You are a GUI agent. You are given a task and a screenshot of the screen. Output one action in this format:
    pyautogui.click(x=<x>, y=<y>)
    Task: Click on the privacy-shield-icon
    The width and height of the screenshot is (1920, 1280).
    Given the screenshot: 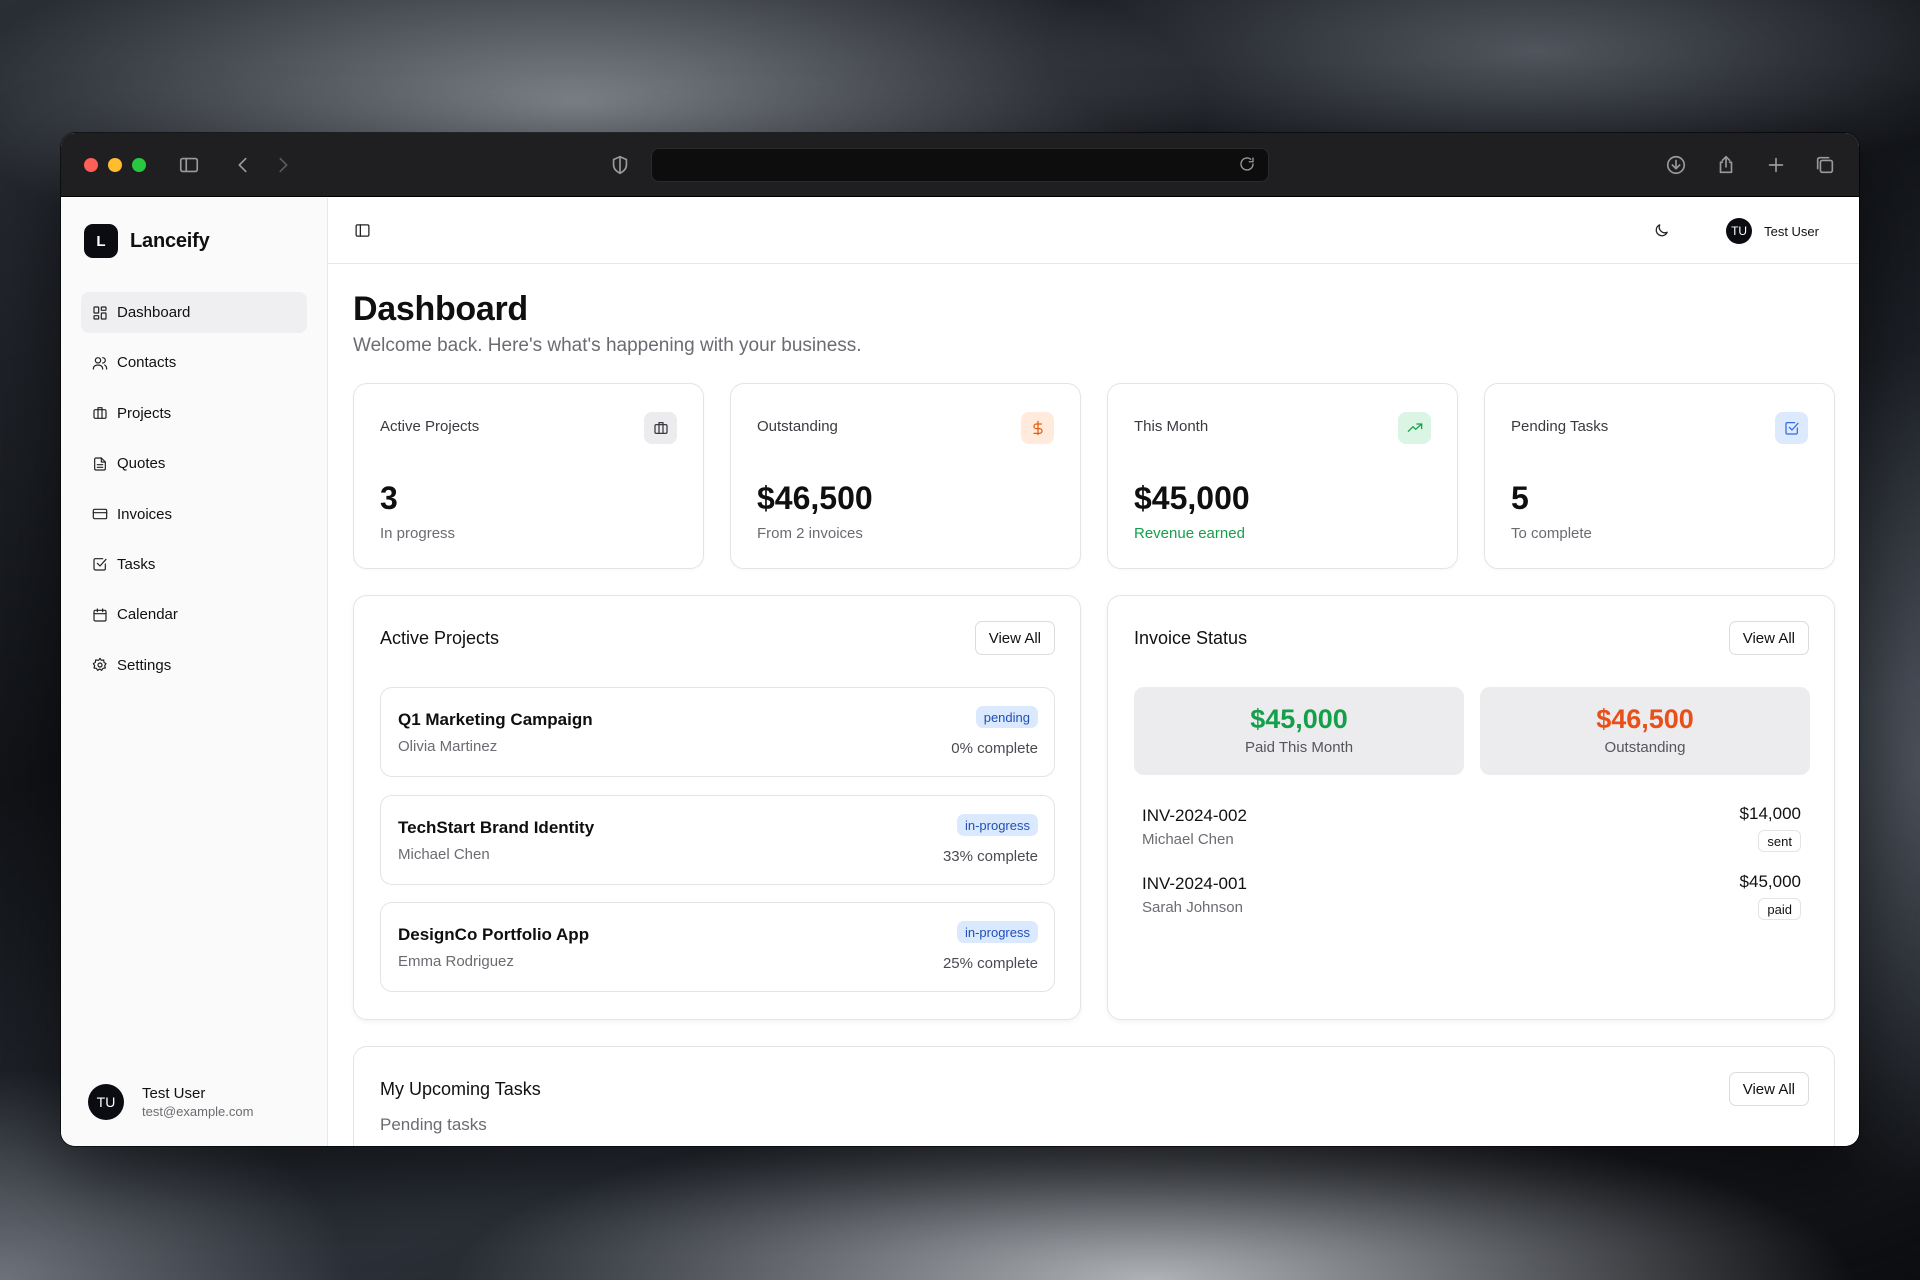 What is the action you would take?
    pyautogui.click(x=620, y=165)
    